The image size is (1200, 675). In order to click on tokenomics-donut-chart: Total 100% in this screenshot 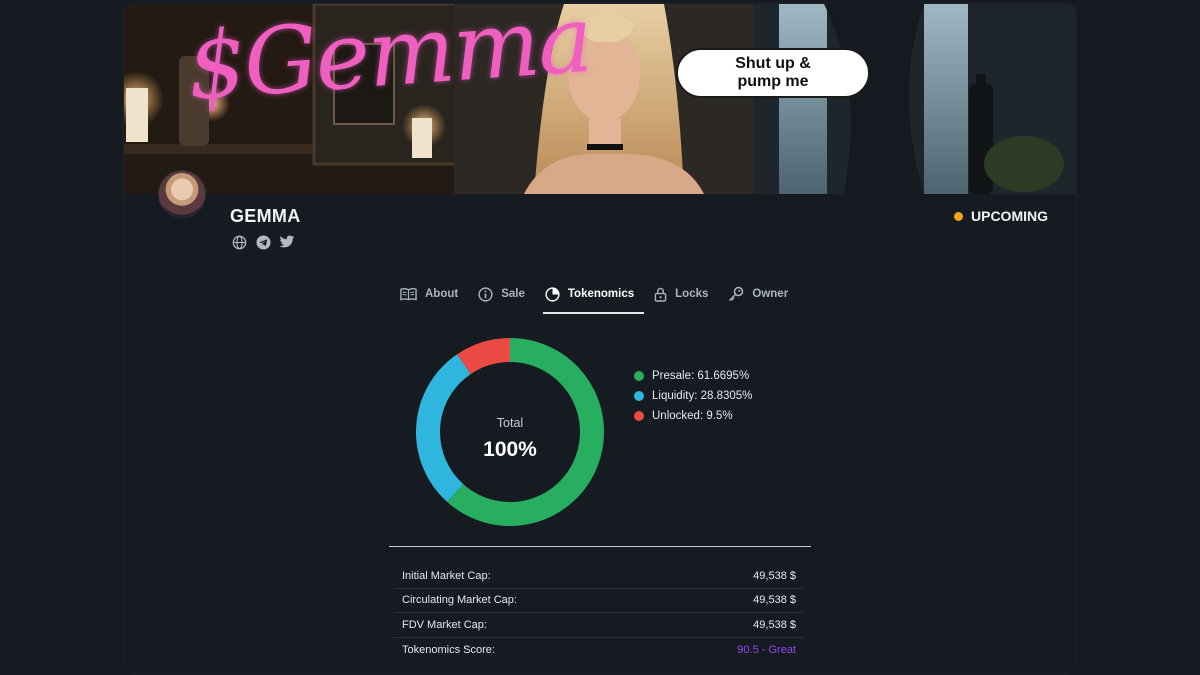, I will do `click(510, 432)`.